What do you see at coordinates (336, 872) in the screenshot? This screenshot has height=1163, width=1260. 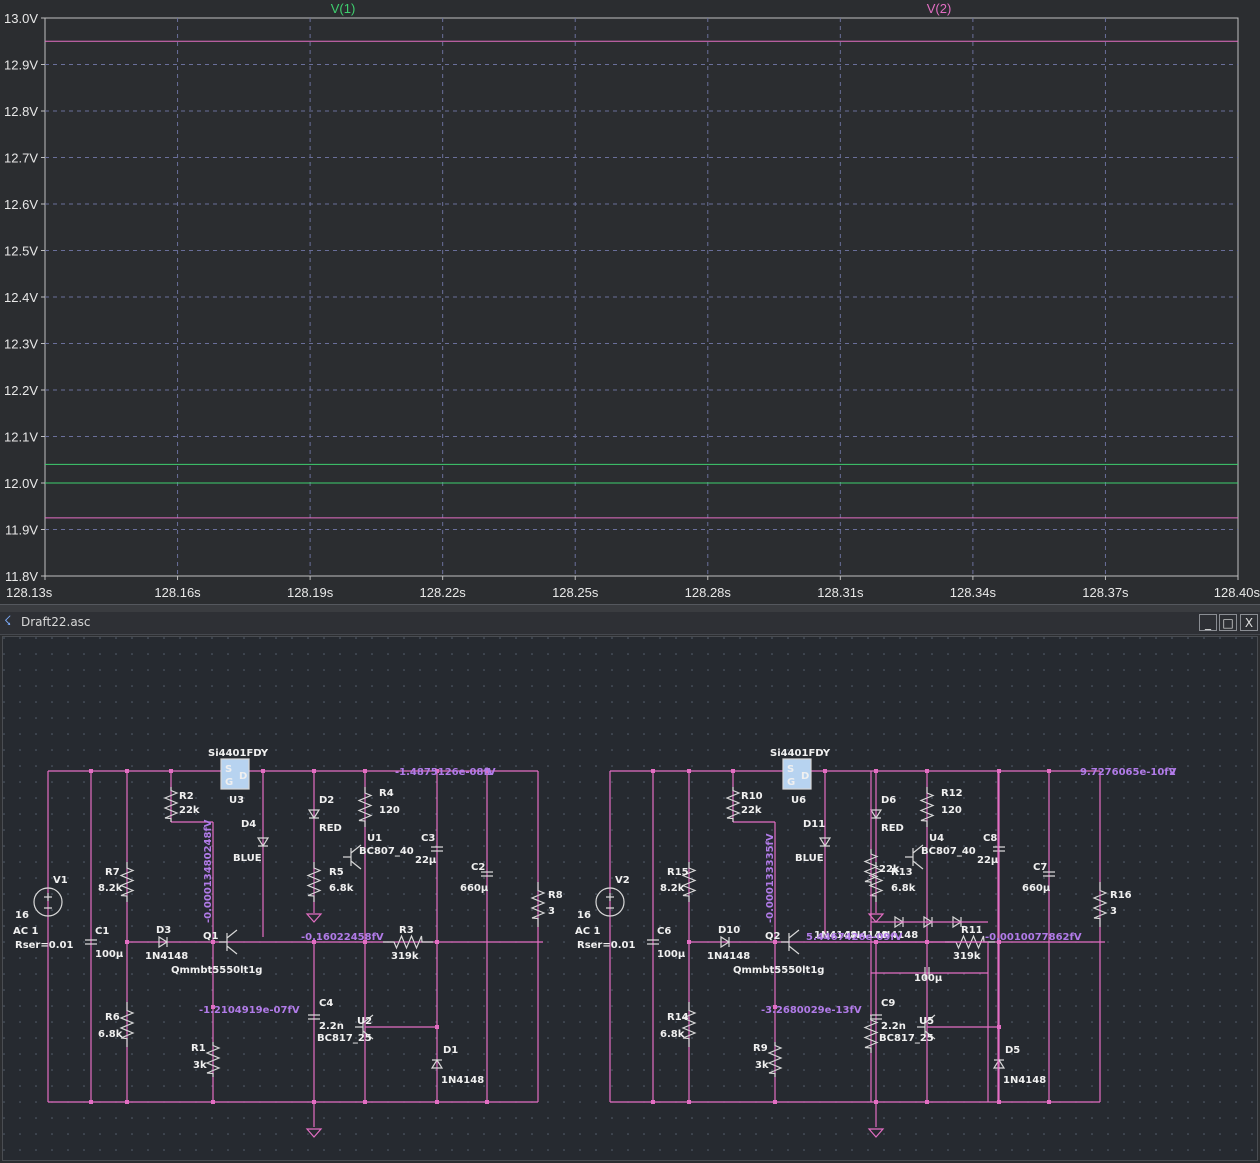 I see `component-label: R5` at bounding box center [336, 872].